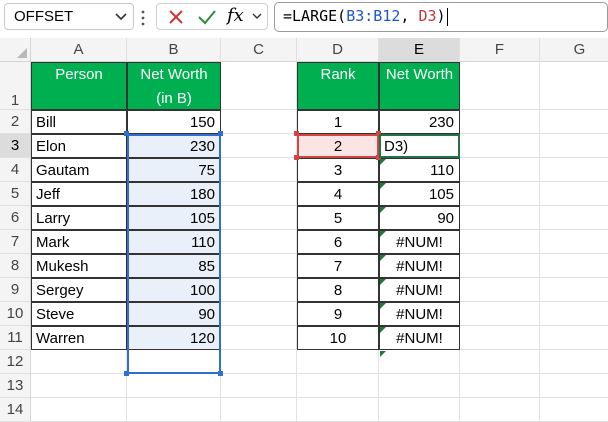 The height and width of the screenshot is (422, 608). What do you see at coordinates (174, 86) in the screenshot?
I see `header-net-worth: Net Worth (in B)` at bounding box center [174, 86].